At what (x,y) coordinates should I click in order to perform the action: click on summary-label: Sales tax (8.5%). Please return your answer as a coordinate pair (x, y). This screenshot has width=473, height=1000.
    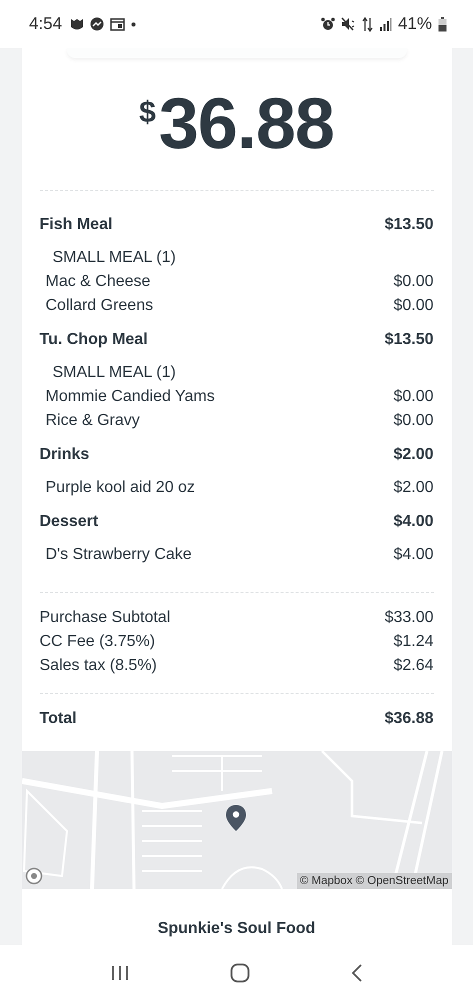
    Looking at the image, I should click on (98, 666).